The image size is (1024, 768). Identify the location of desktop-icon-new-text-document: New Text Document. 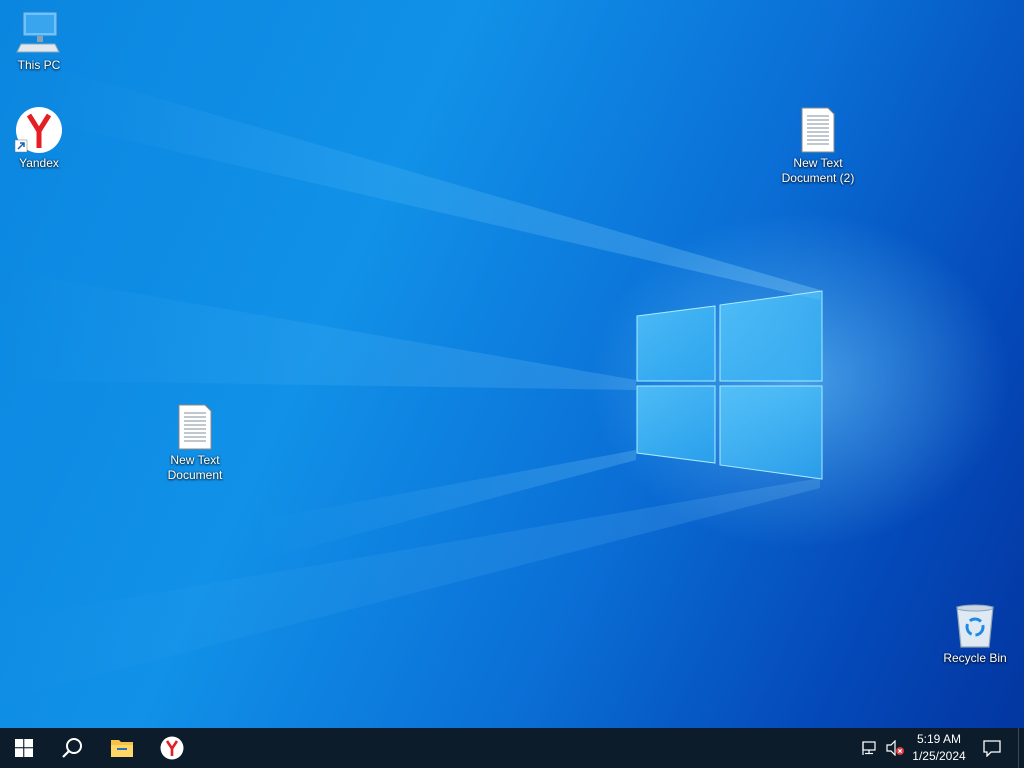
(195, 443).